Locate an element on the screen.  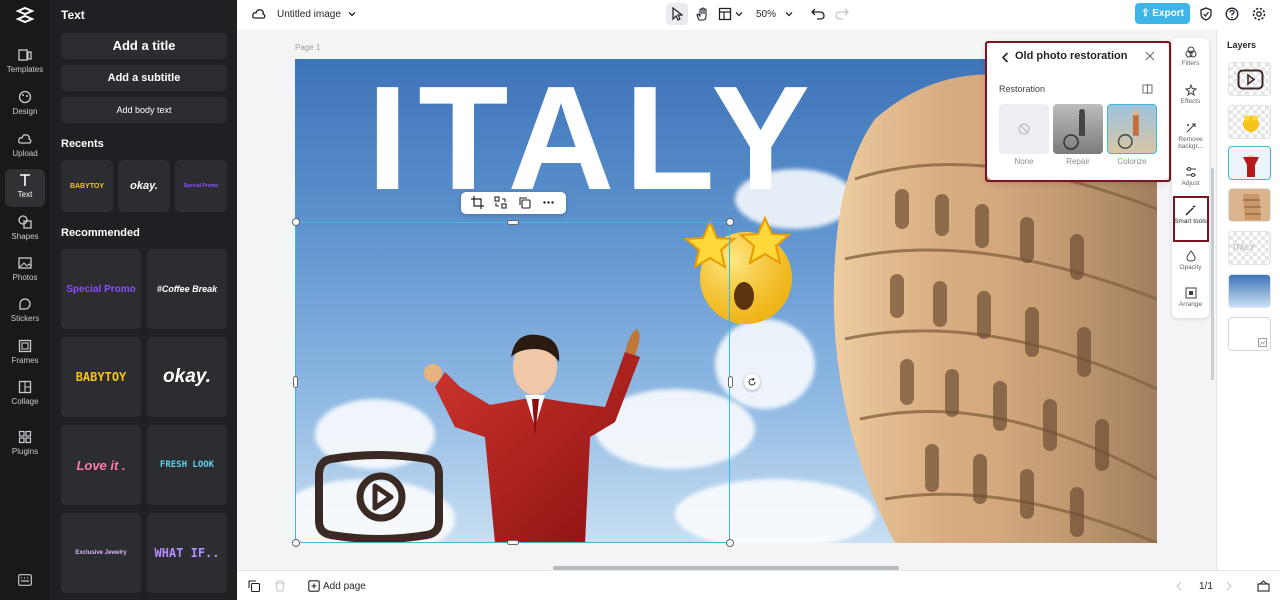
help-icon is located at coordinates (1232, 14).